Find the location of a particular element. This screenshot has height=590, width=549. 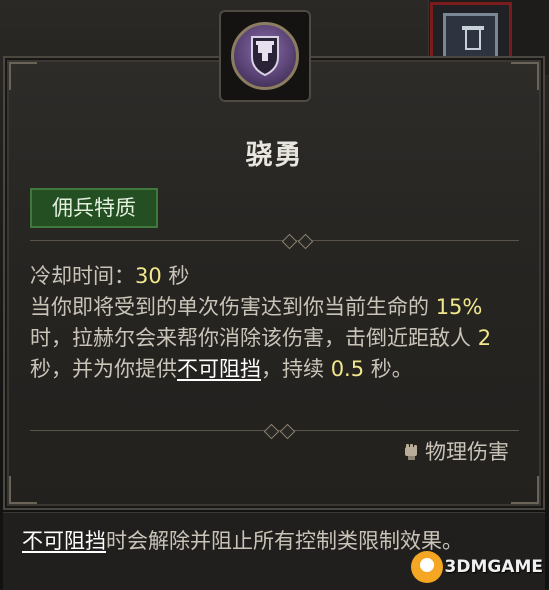

divider-bottom is located at coordinates (274, 431).